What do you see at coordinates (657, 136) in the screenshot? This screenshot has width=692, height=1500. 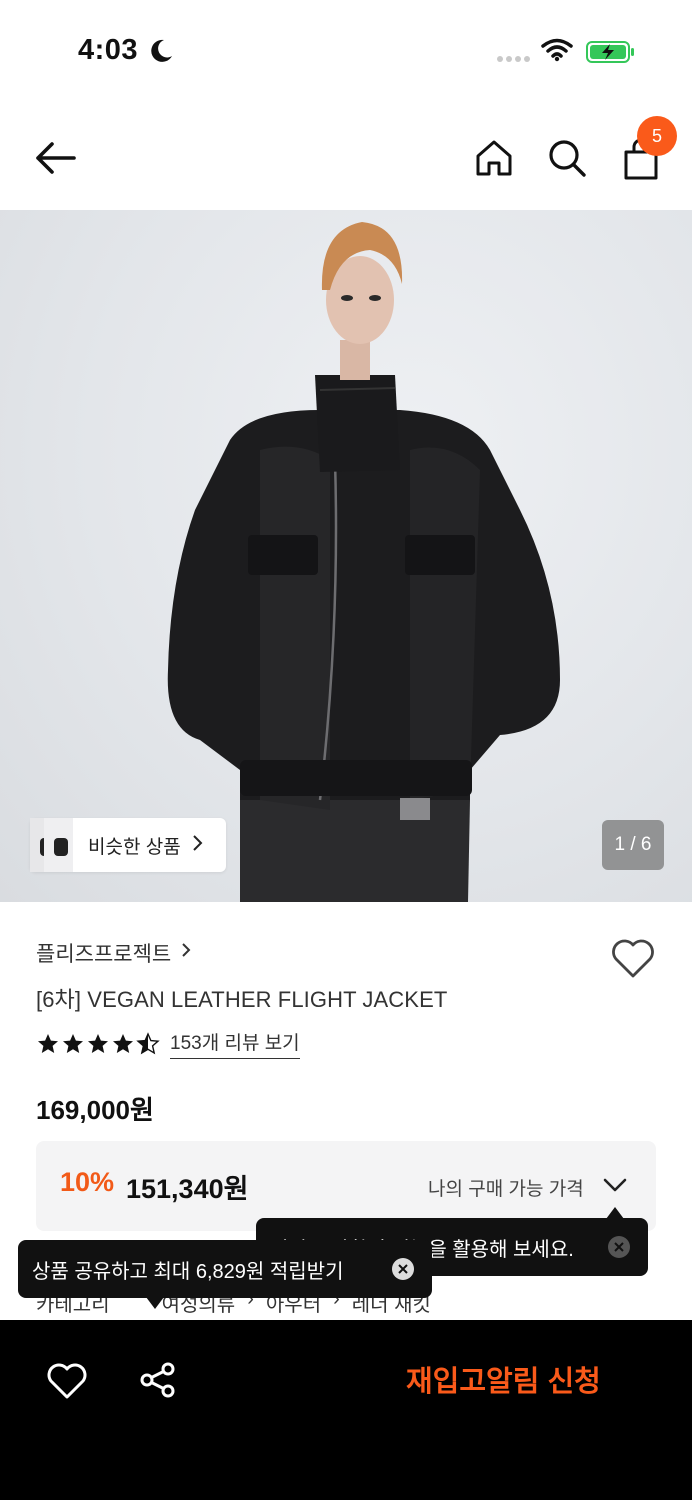 I see `cart-count-badge: 5` at bounding box center [657, 136].